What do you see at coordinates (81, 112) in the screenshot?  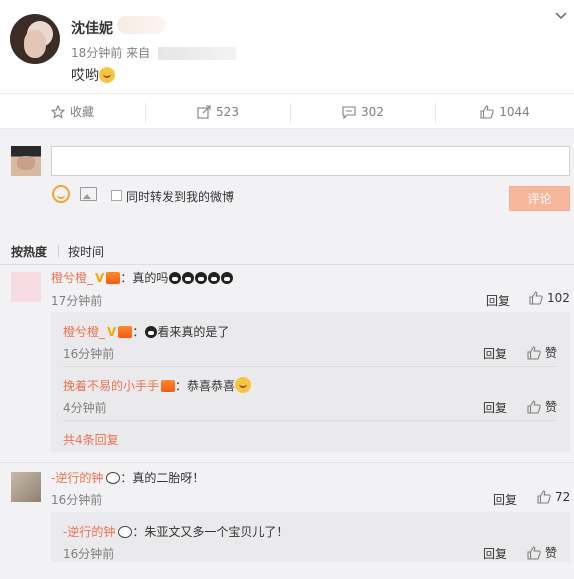 I see `favorite-label: 收藏` at bounding box center [81, 112].